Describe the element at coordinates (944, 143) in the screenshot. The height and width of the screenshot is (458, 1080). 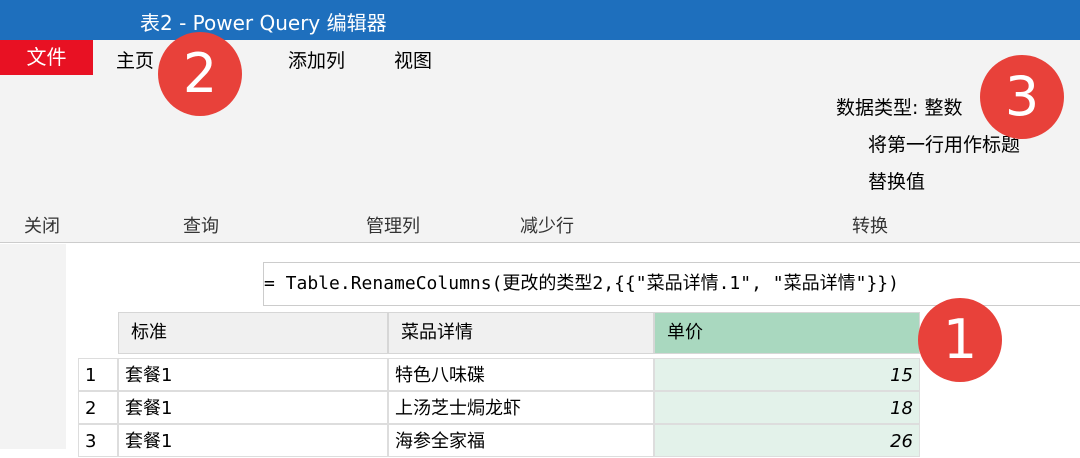
I see `use-first-row-headers: 将第一行用作标题` at that location.